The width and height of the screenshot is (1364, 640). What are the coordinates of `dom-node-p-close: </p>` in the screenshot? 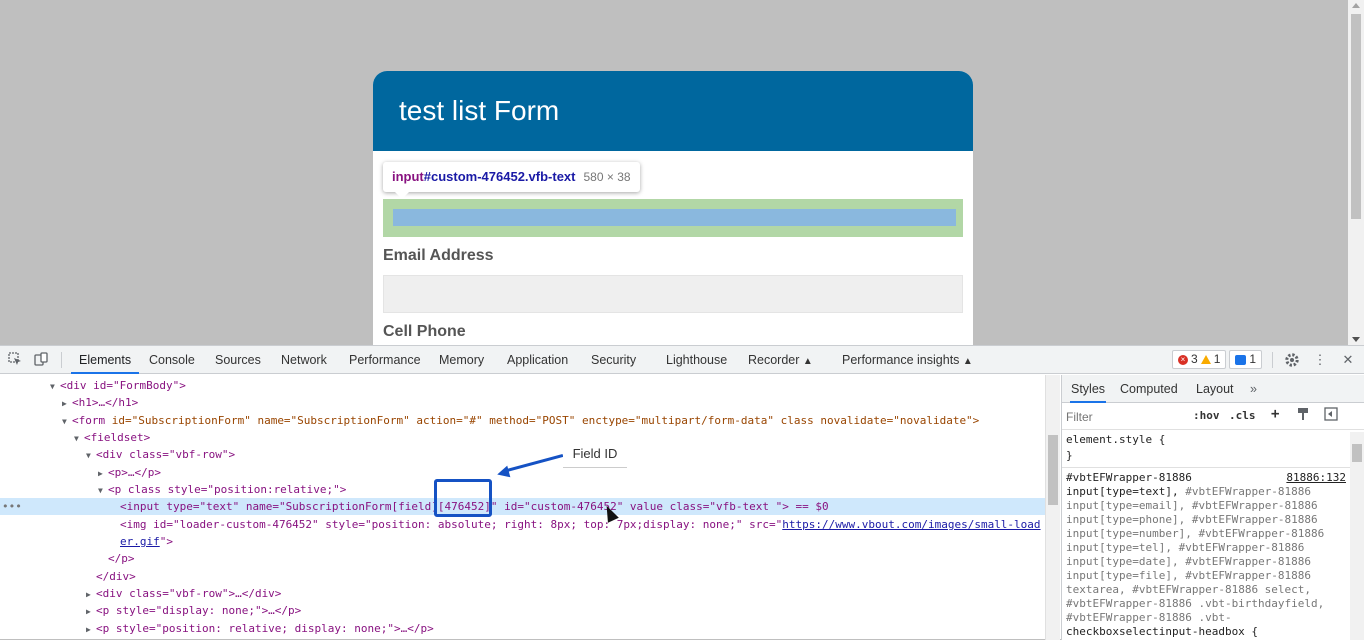 It's located at (522, 558).